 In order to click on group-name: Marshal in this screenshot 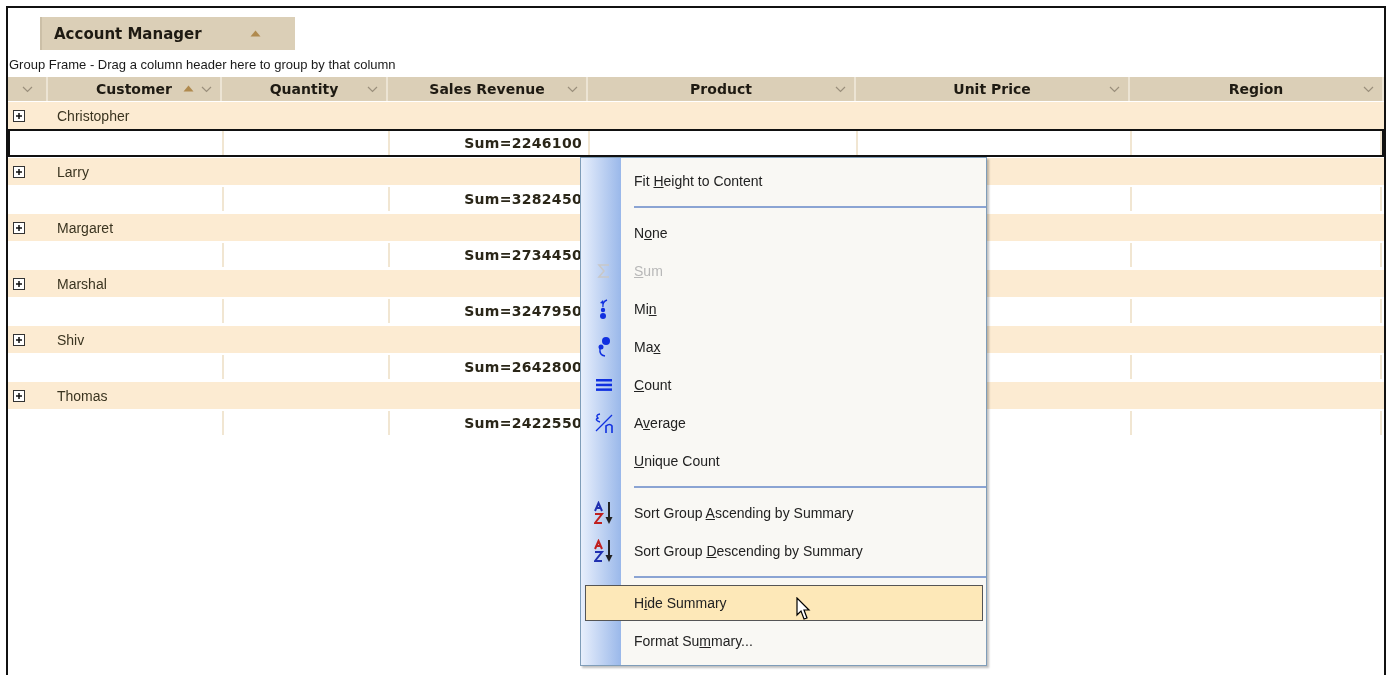, I will do `click(82, 283)`.